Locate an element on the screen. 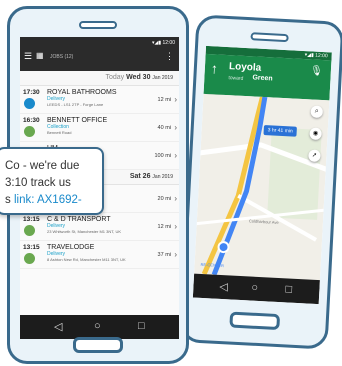  job-duration: 100 mi is located at coordinates (162, 156).